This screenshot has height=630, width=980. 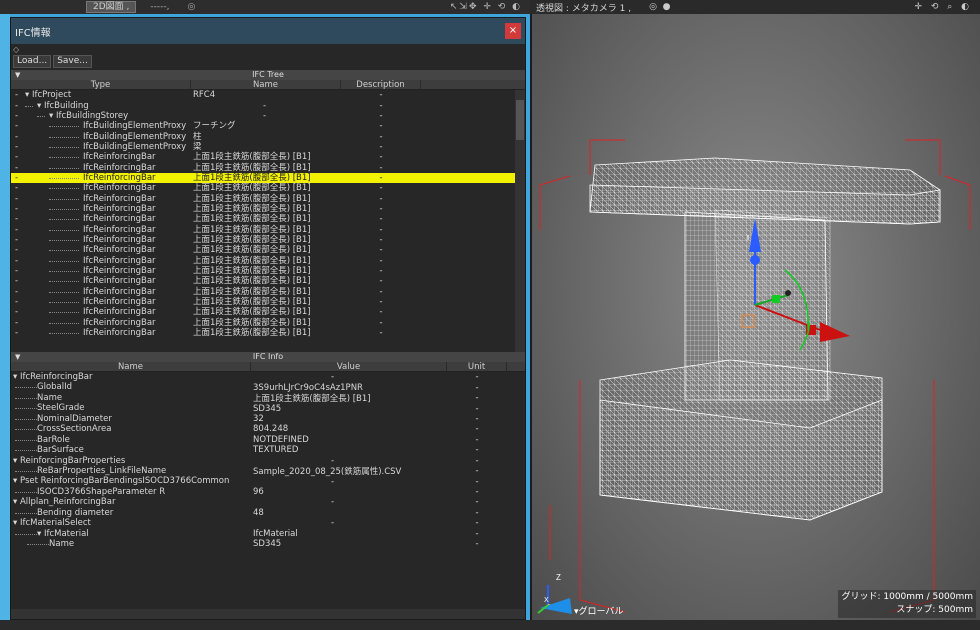 I want to click on info-name-label: ▾ IfcMaterial, so click(x=63, y=533).